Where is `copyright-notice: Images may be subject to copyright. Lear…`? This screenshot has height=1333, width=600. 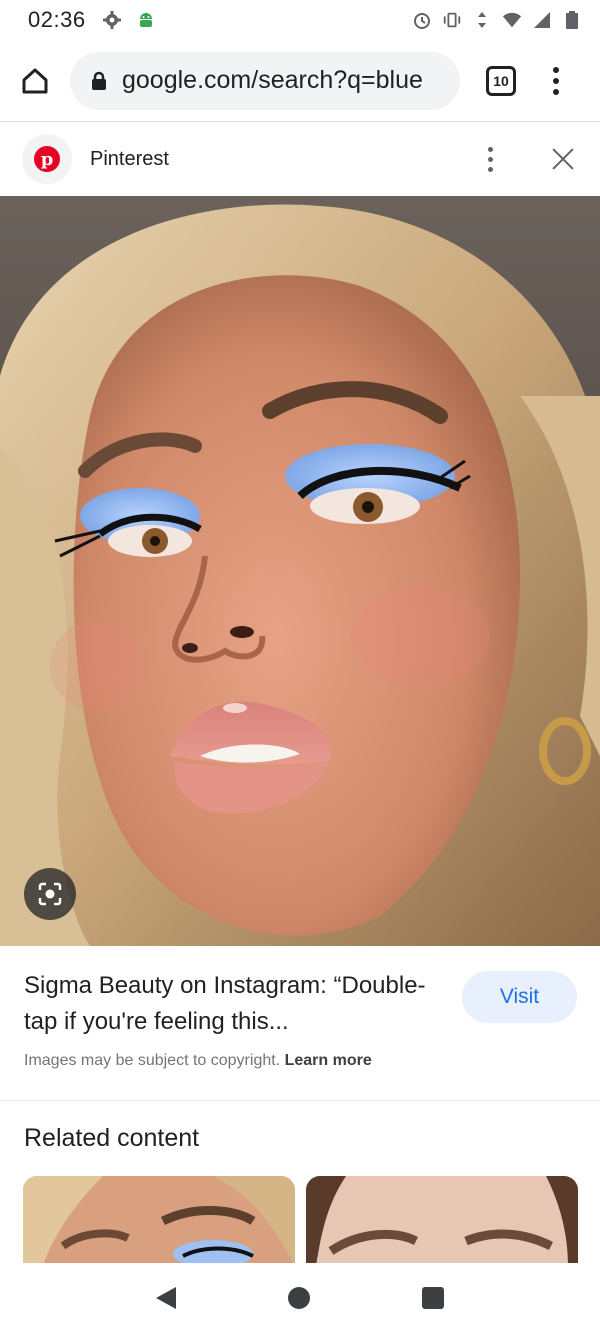
copyright-notice: Images may be subject to copyright. Lear… is located at coordinates (198, 1061).